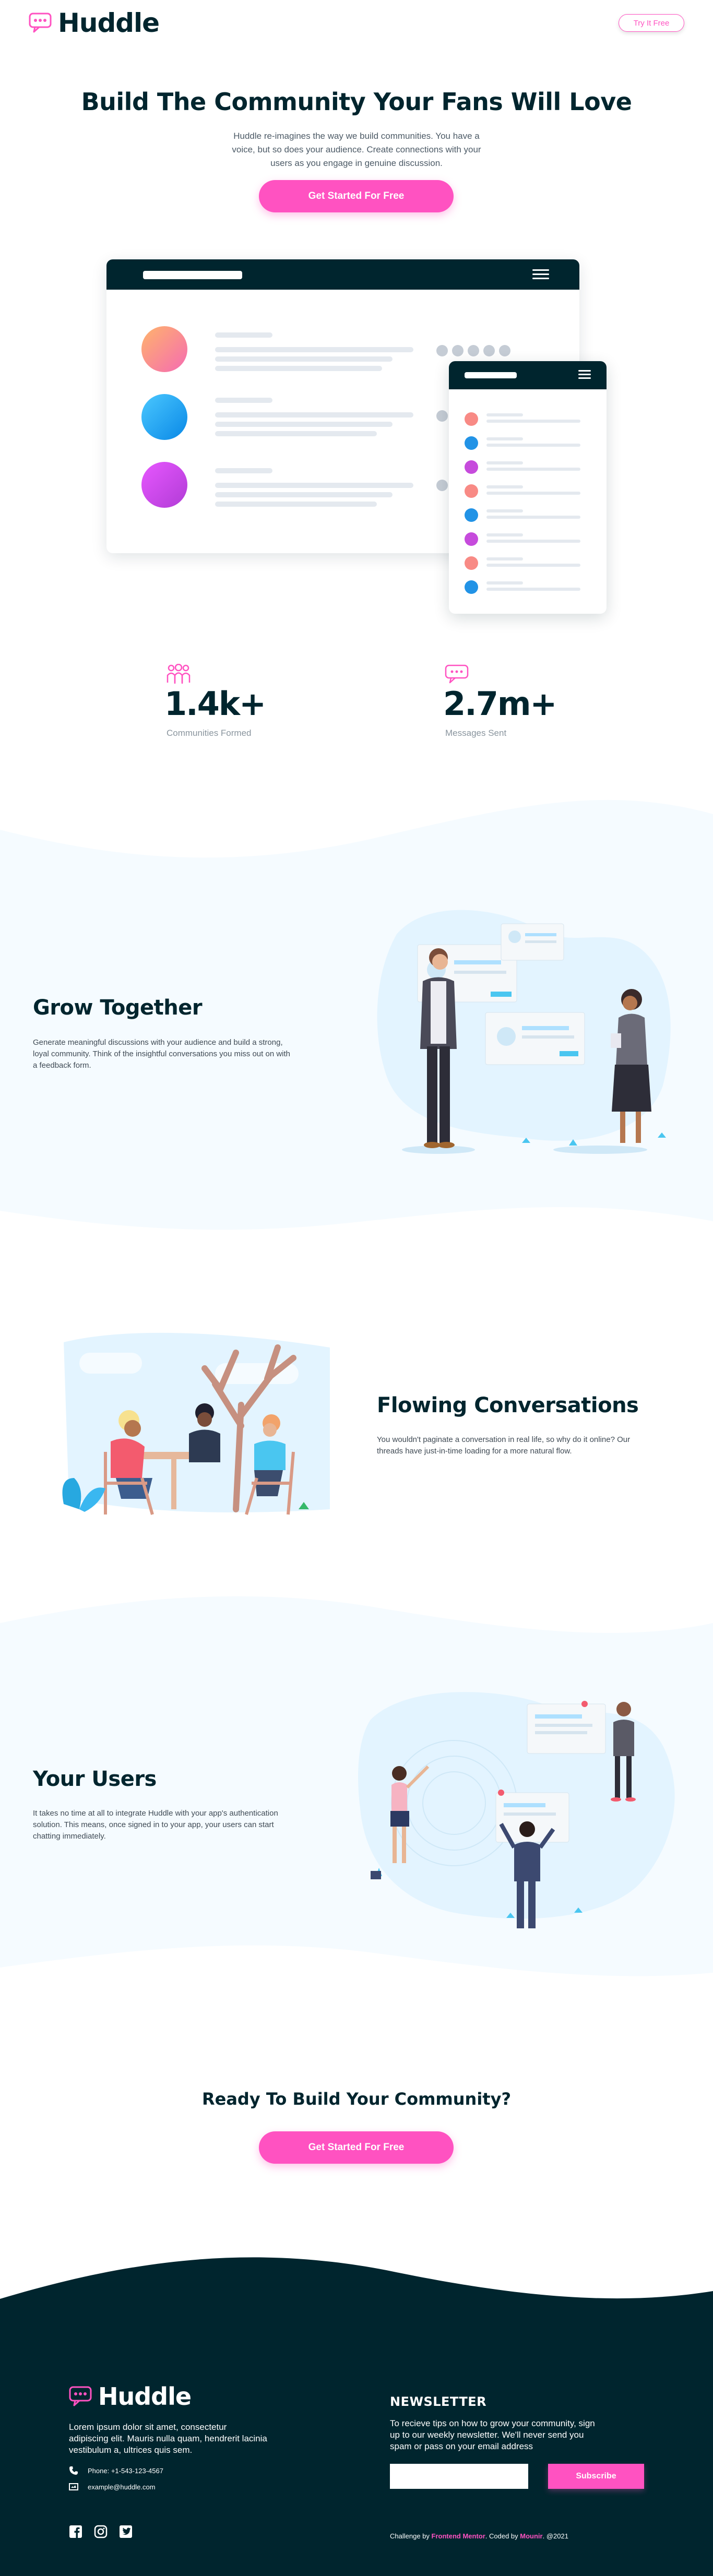  Describe the element at coordinates (209, 733) in the screenshot. I see `stat-label: Communities Formed` at that location.